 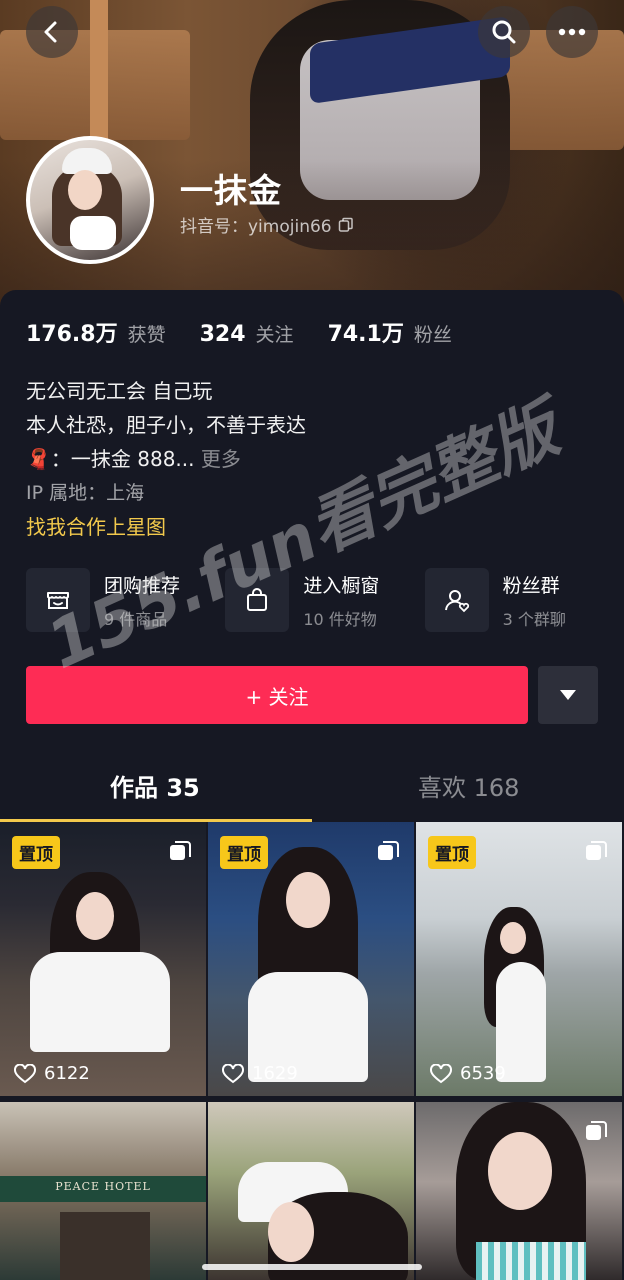 I want to click on copy-icon, so click(x=346, y=225).